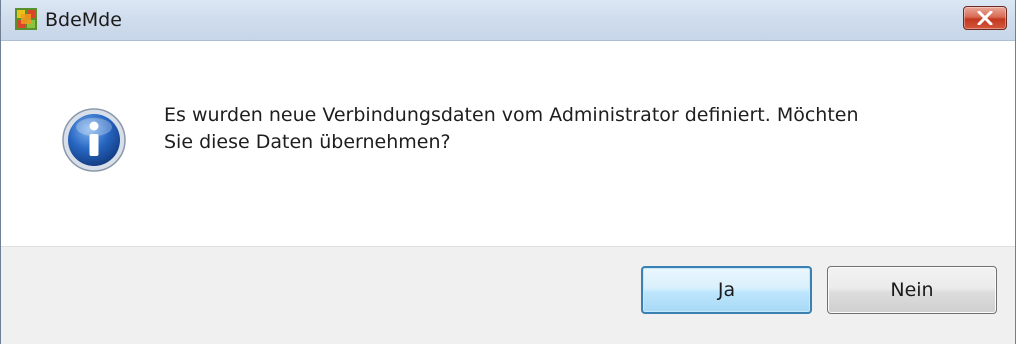  Describe the element at coordinates (508, 20) in the screenshot. I see `title-bar: BdeMde` at that location.